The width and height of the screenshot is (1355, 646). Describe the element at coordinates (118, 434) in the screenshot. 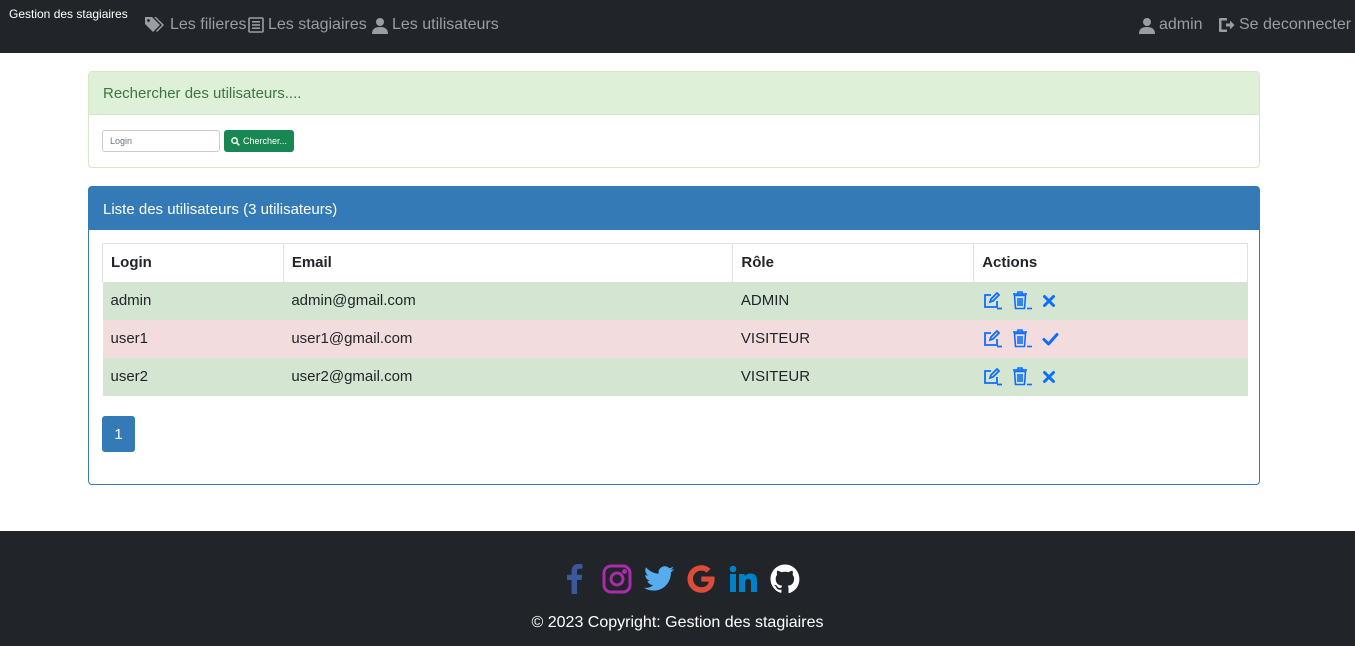

I see `pagination-page-1: 1` at that location.